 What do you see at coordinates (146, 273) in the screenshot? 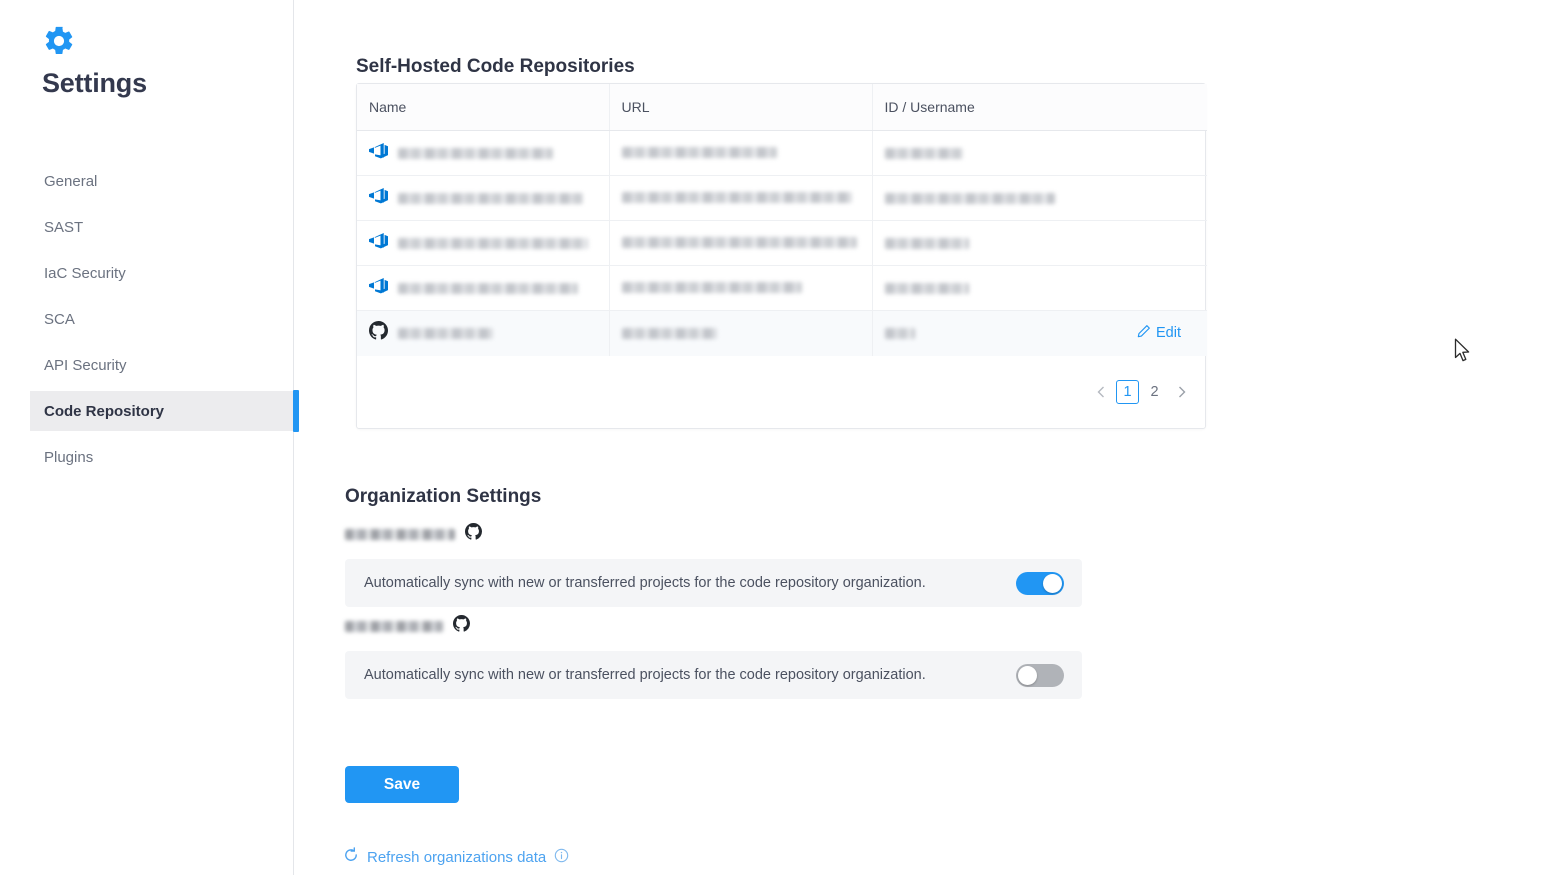
I see `sidebar-item-iac-security: IaC Security` at bounding box center [146, 273].